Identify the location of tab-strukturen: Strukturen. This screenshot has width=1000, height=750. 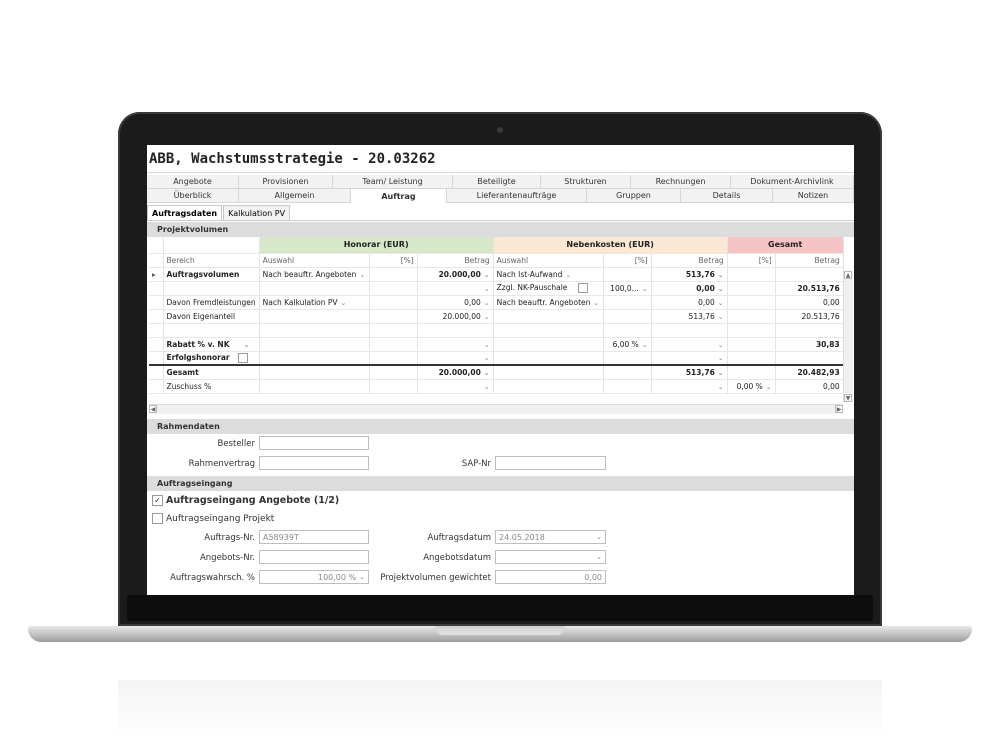
(586, 182).